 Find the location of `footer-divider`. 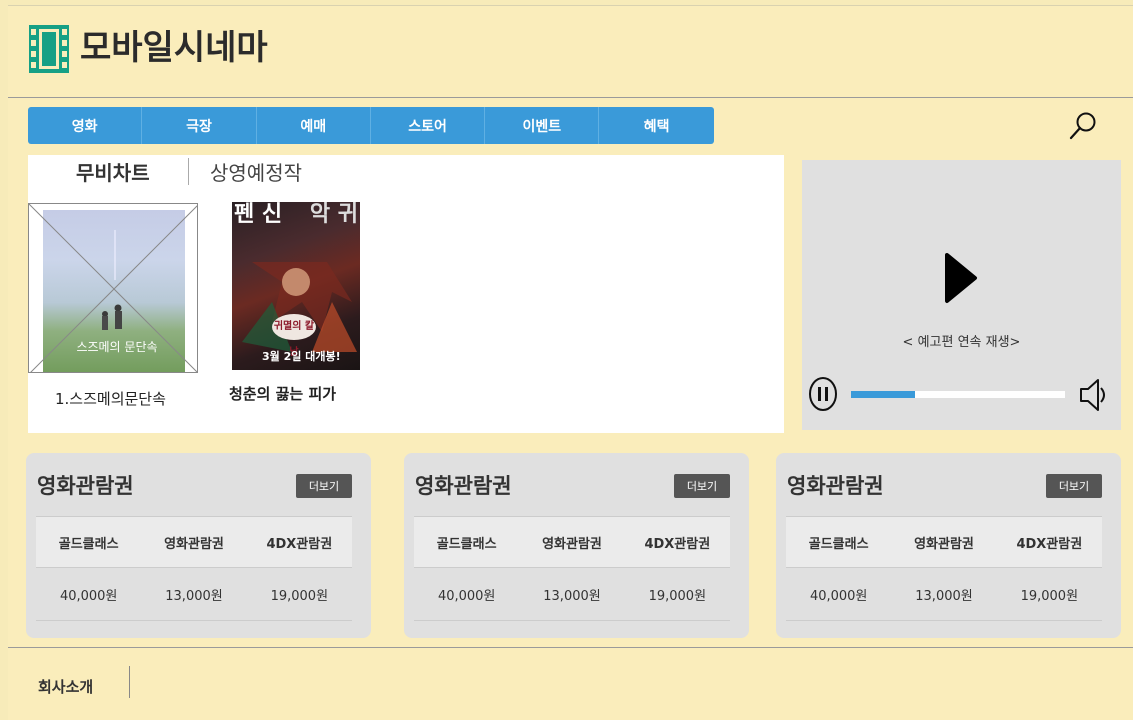

footer-divider is located at coordinates (129, 682).